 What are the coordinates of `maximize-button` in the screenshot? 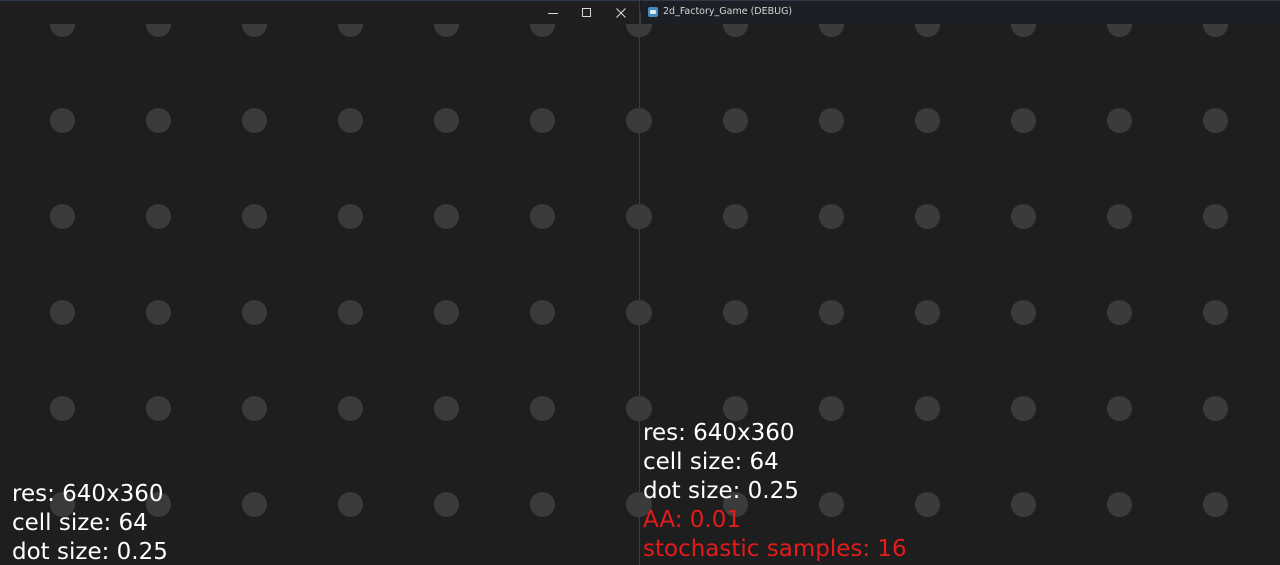 It's located at (587, 13).